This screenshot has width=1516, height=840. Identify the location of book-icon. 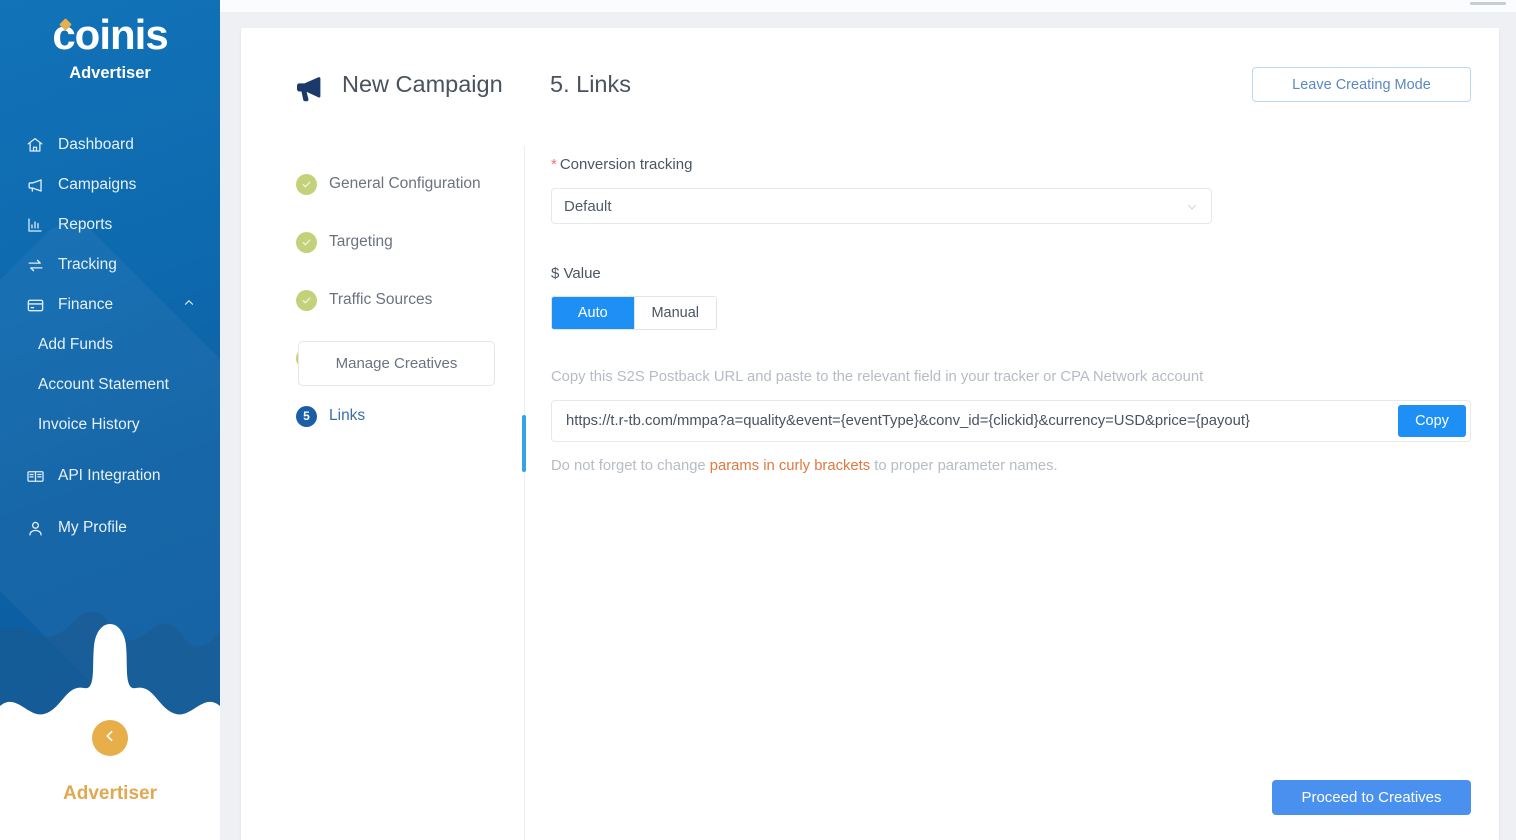
(35, 476).